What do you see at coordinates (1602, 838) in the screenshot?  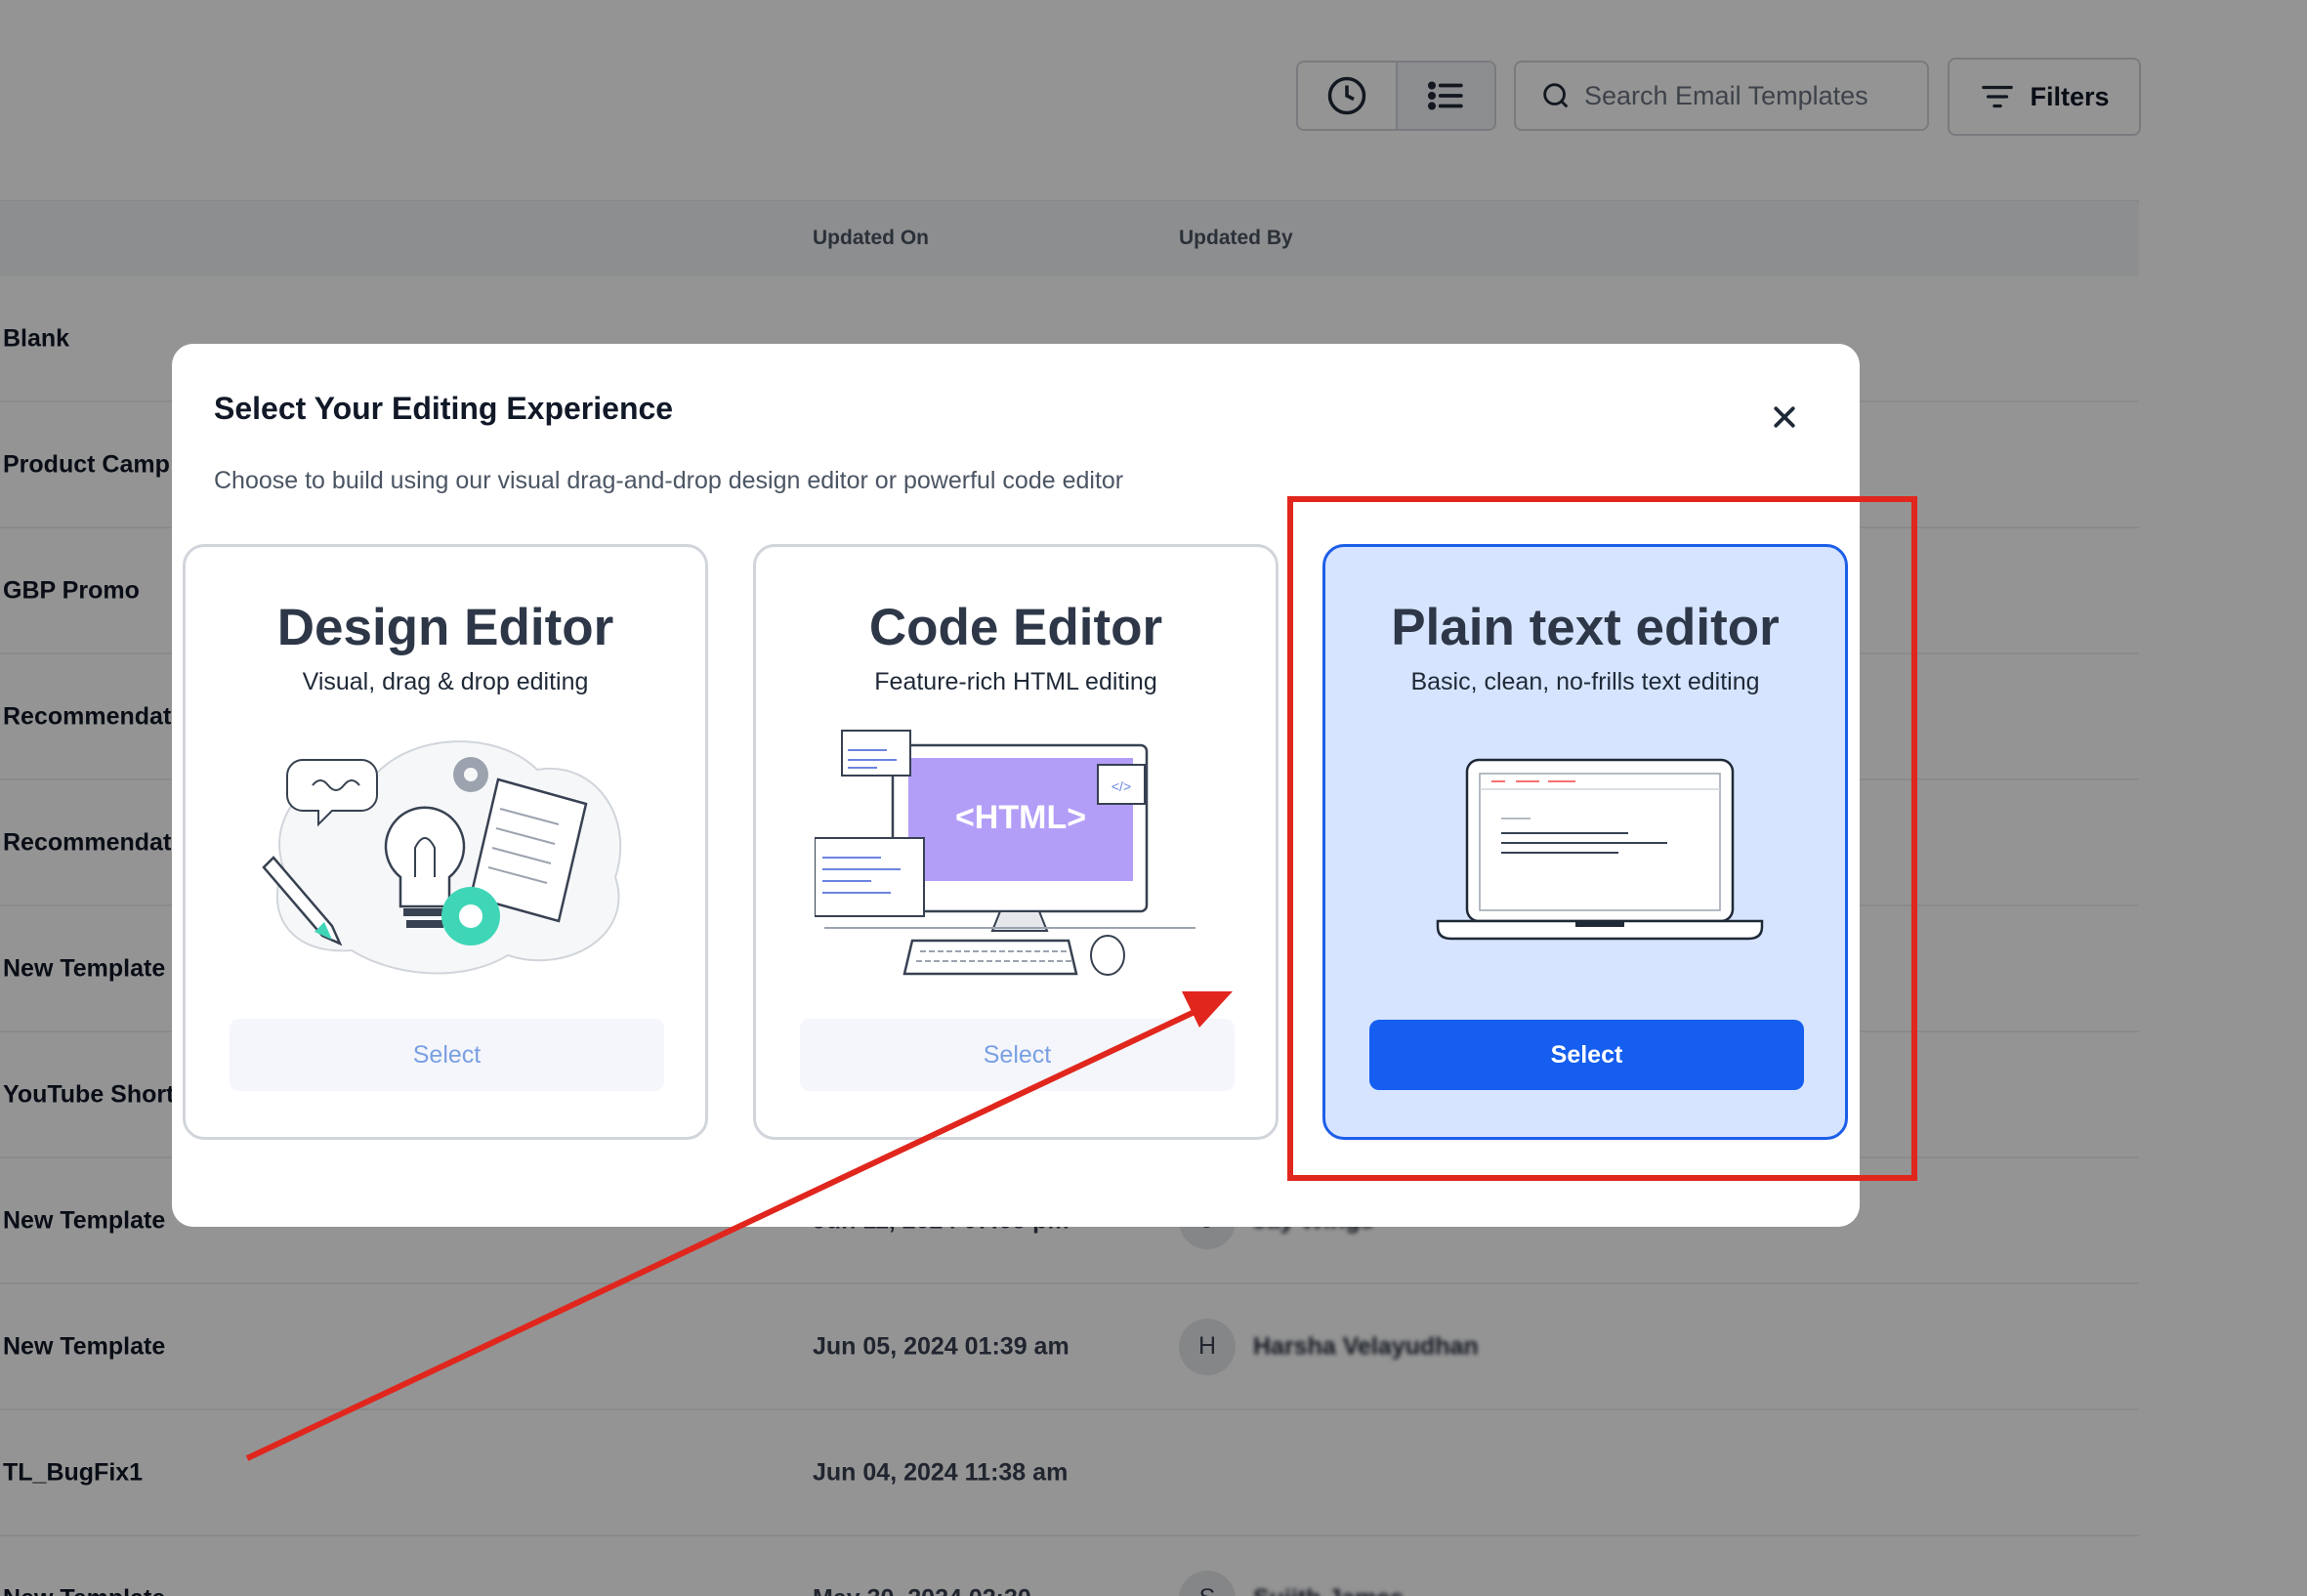 I see `annotation-highlight-box` at bounding box center [1602, 838].